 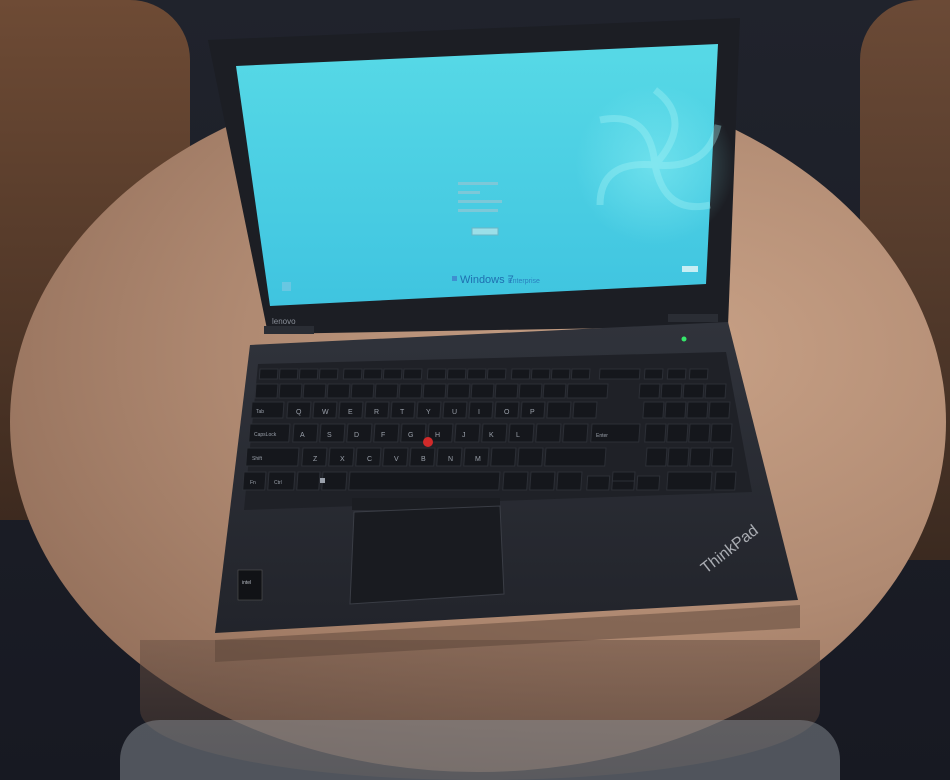 I want to click on boot-button, so click(x=485, y=231).